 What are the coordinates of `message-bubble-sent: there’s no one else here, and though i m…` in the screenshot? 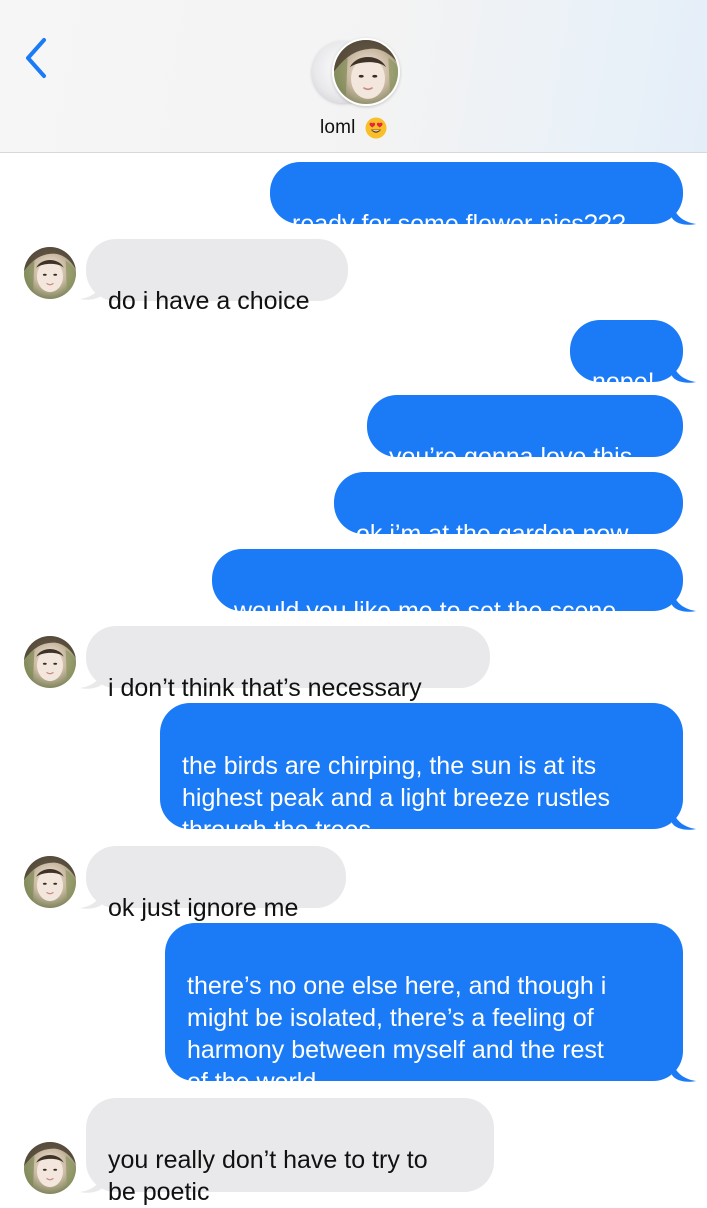 It's located at (424, 1009).